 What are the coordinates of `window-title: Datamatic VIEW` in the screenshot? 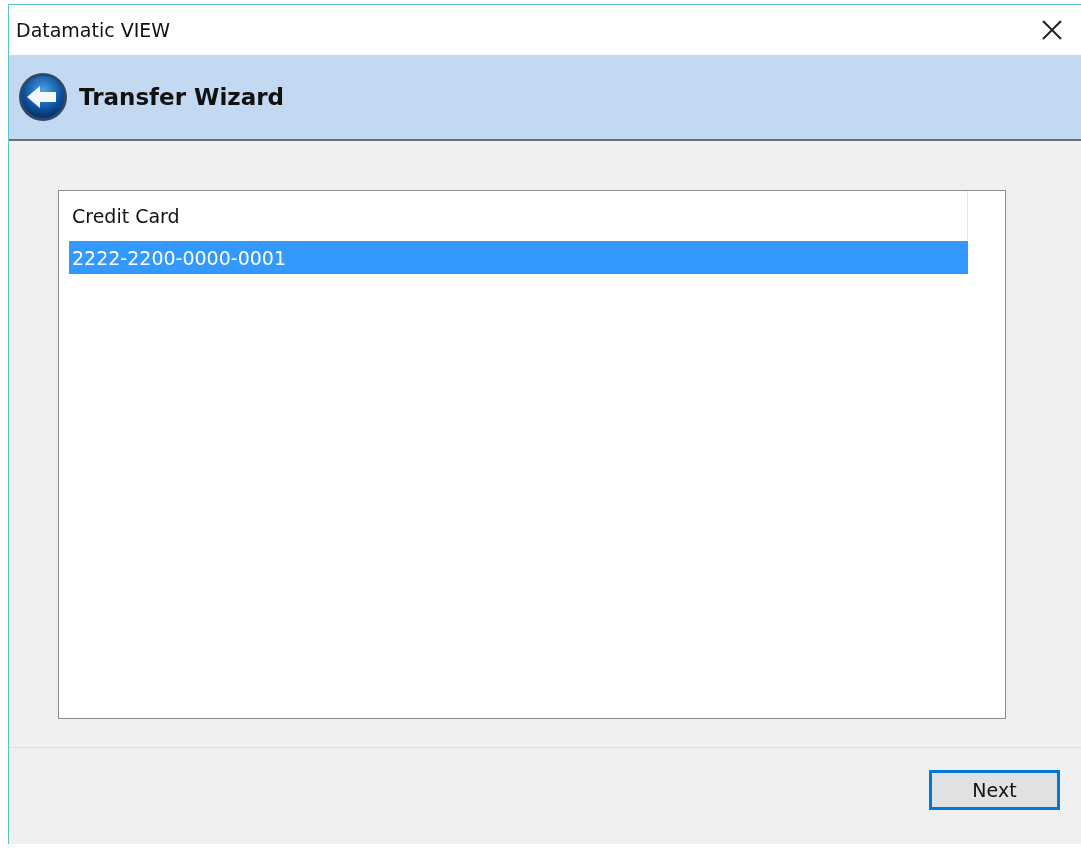 It's located at (93, 30).